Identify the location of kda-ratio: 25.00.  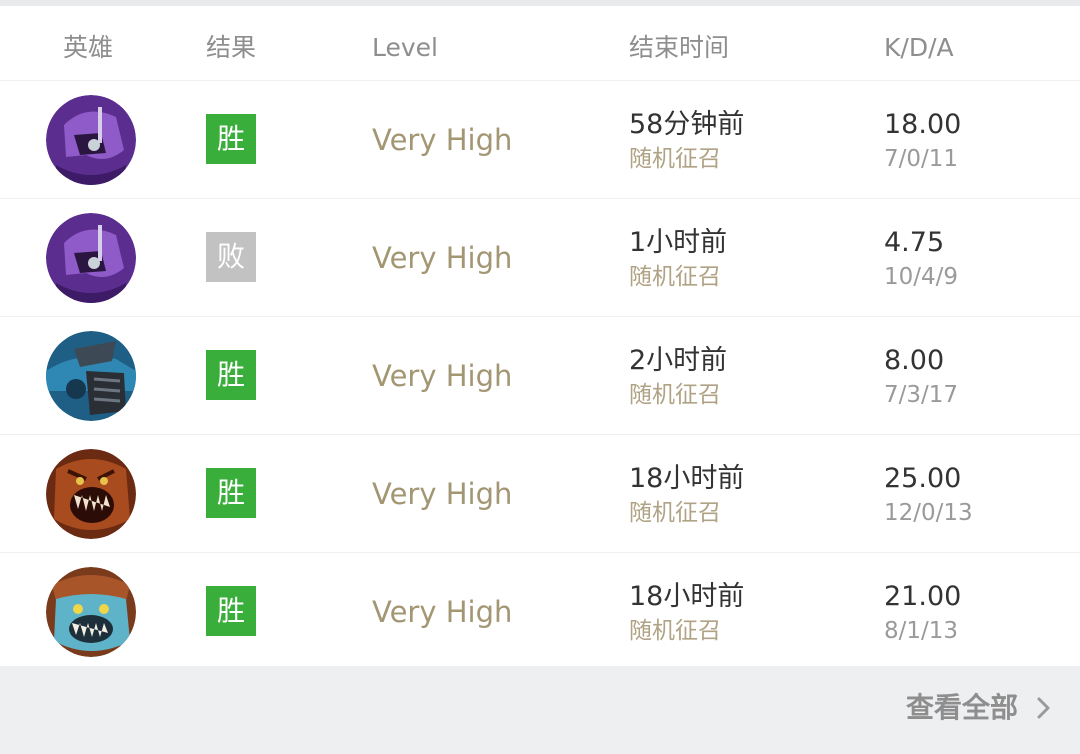
(923, 478).